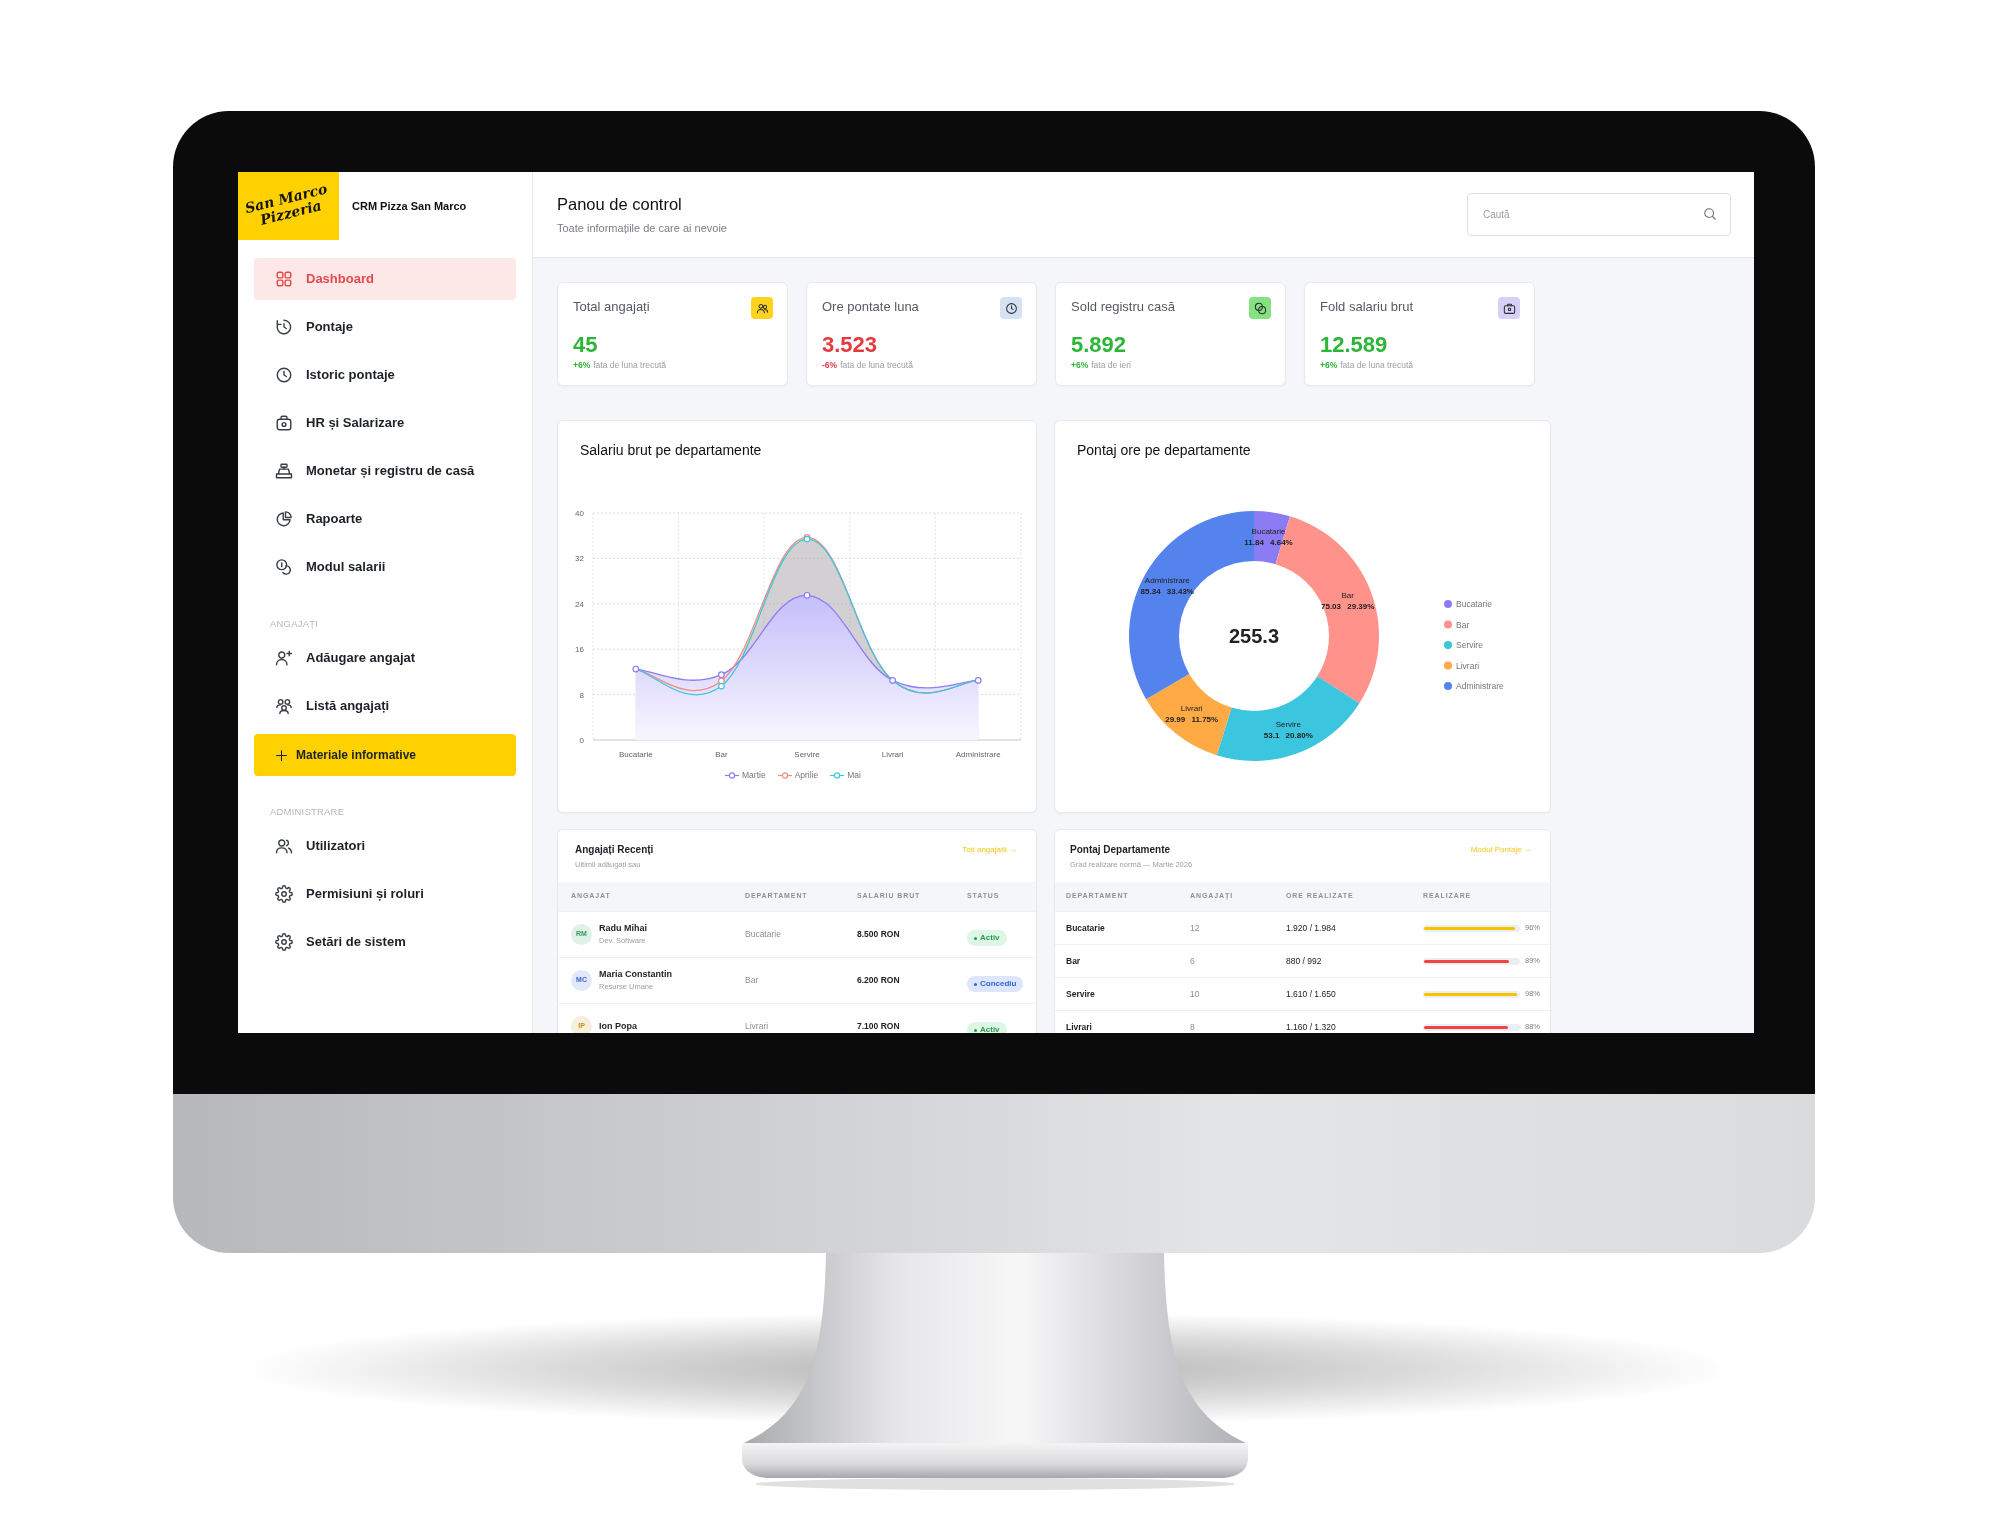  What do you see at coordinates (1288, 724) in the screenshot?
I see `slice-label: Servire` at bounding box center [1288, 724].